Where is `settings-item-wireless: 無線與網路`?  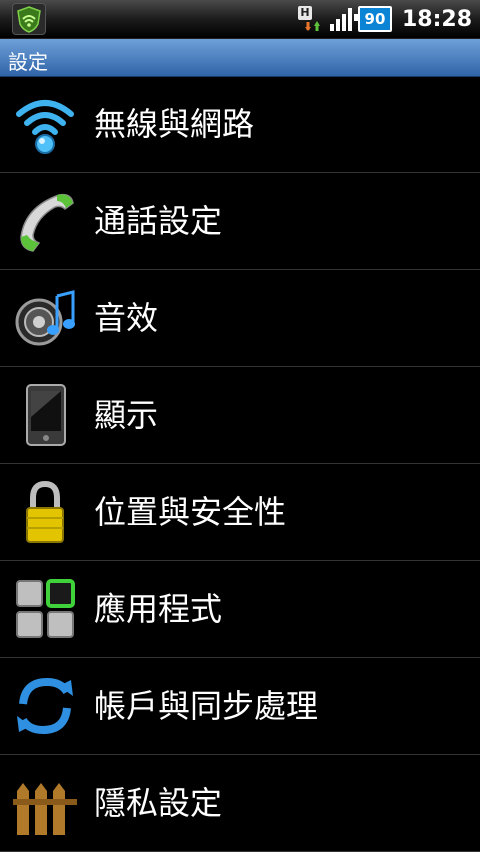
settings-item-wireless: 無線與網路 is located at coordinates (240, 124).